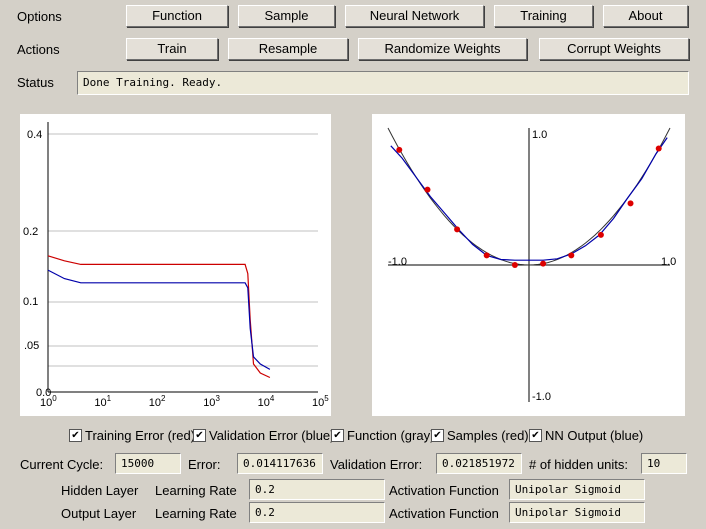  Describe the element at coordinates (579, 464) in the screenshot. I see `hidden-units-label: # of hidden units:` at that location.